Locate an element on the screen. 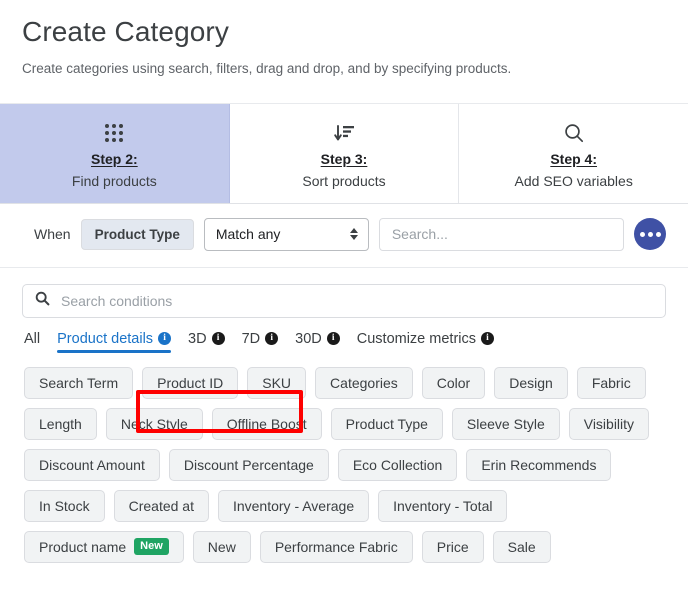 The height and width of the screenshot is (597, 688). filter-search-input is located at coordinates (501, 234).